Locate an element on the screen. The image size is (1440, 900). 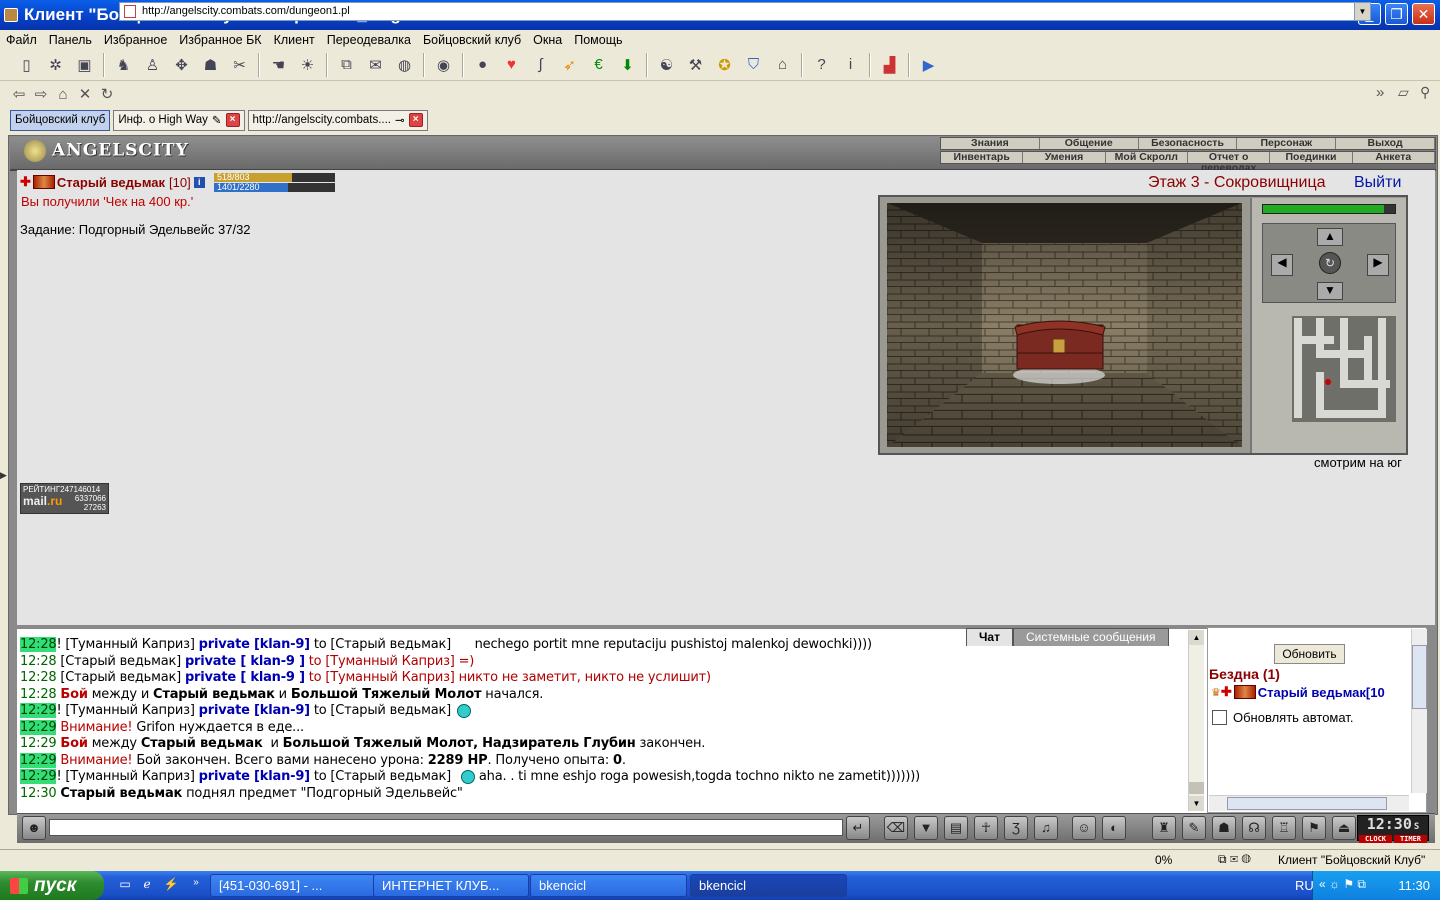
euro-icon: € is located at coordinates (599, 65).